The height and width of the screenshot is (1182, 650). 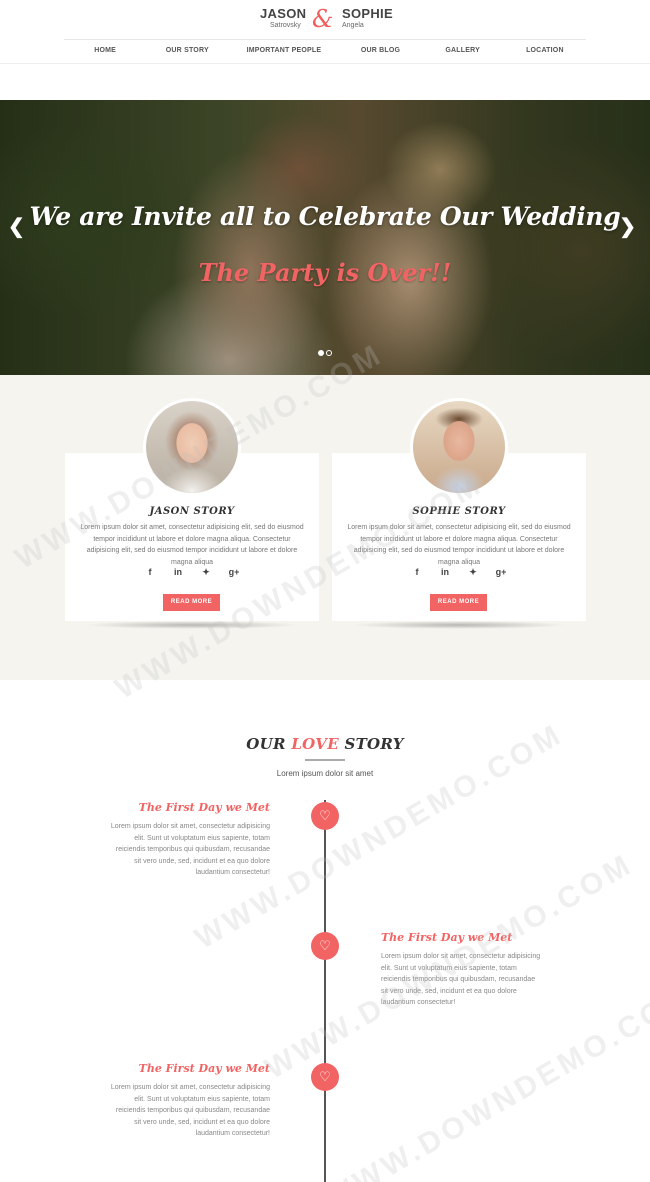 What do you see at coordinates (283, 13) in the screenshot?
I see `groom-name: JASON` at bounding box center [283, 13].